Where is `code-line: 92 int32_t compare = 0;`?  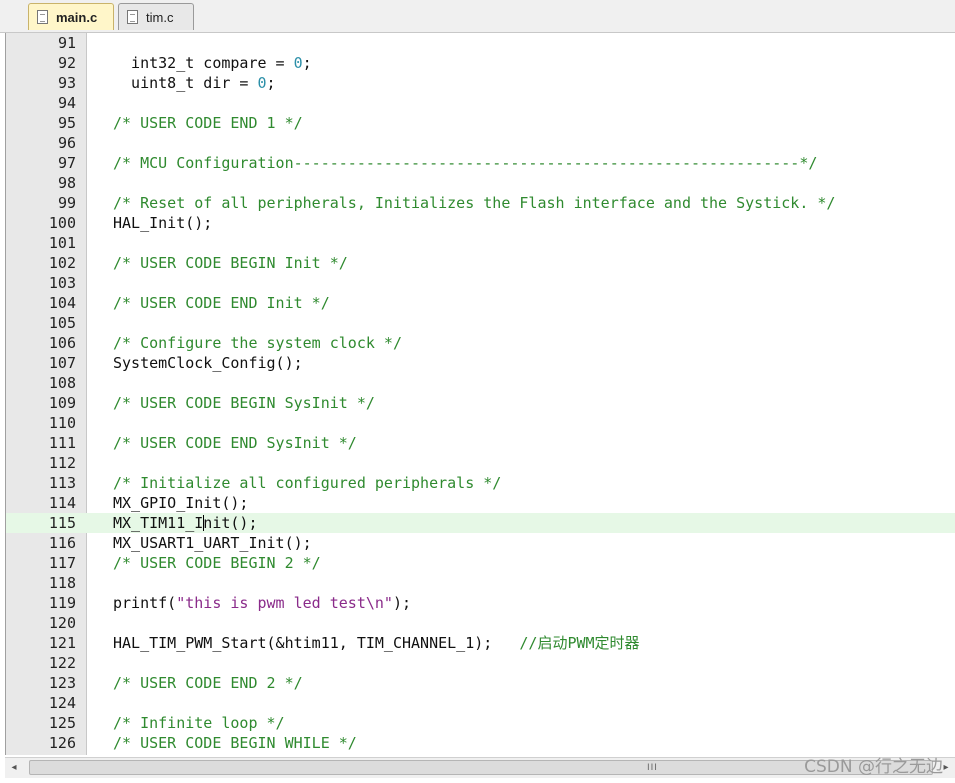 code-line: 92 int32_t compare = 0; is located at coordinates (480, 63).